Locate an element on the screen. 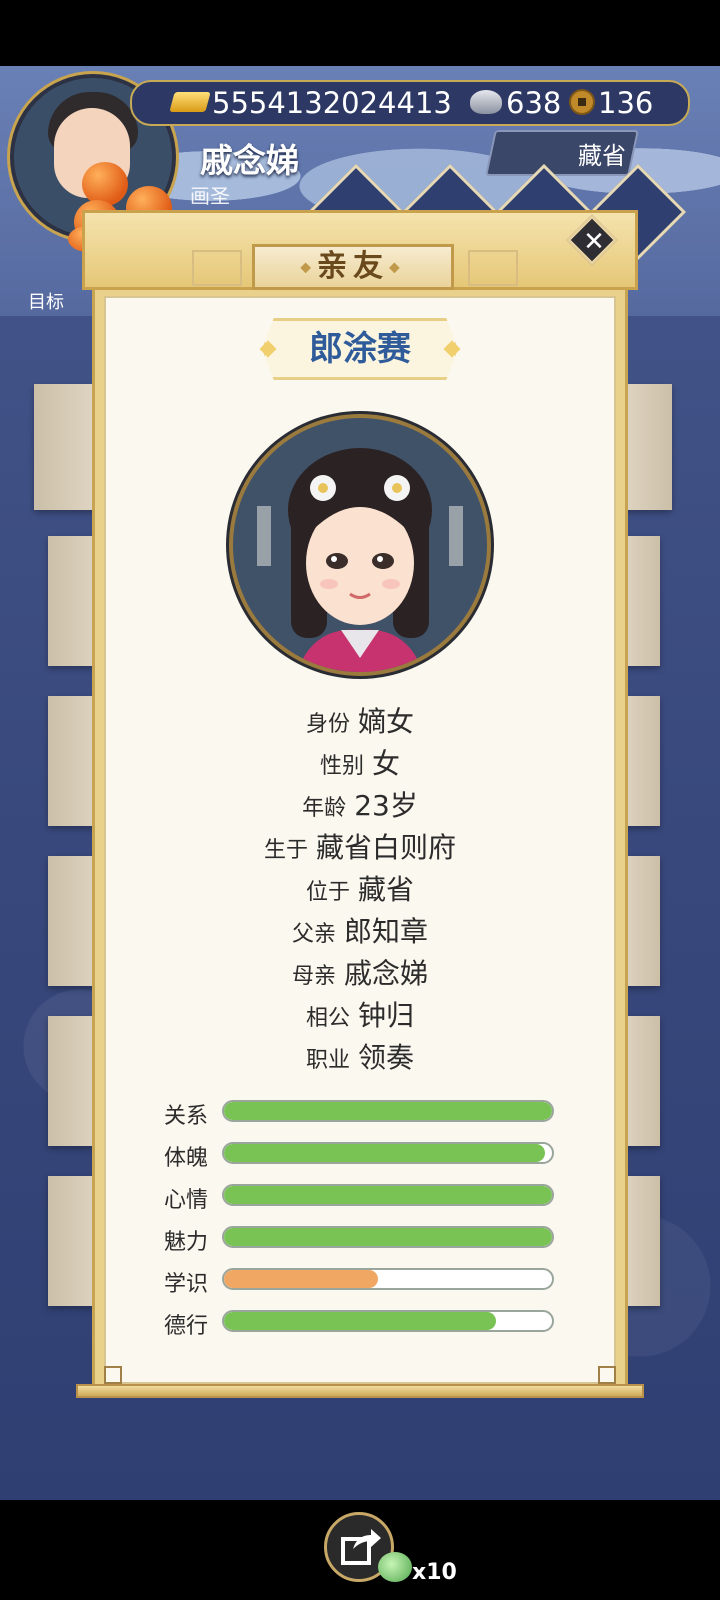 The width and height of the screenshot is (720, 1600). stat-label-mood: 心情 is located at coordinates (186, 1200).